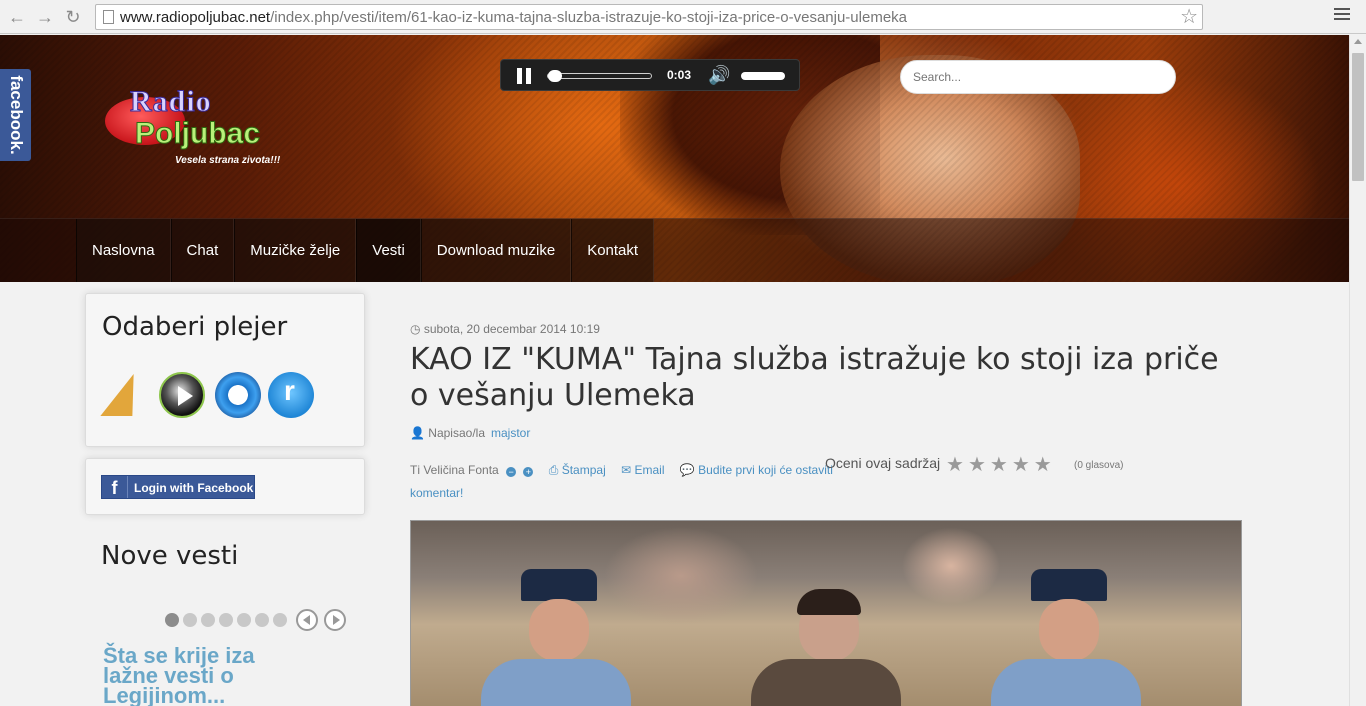 The width and height of the screenshot is (1366, 706). Describe the element at coordinates (826, 627) in the screenshot. I see `photo-figure-center` at that location.